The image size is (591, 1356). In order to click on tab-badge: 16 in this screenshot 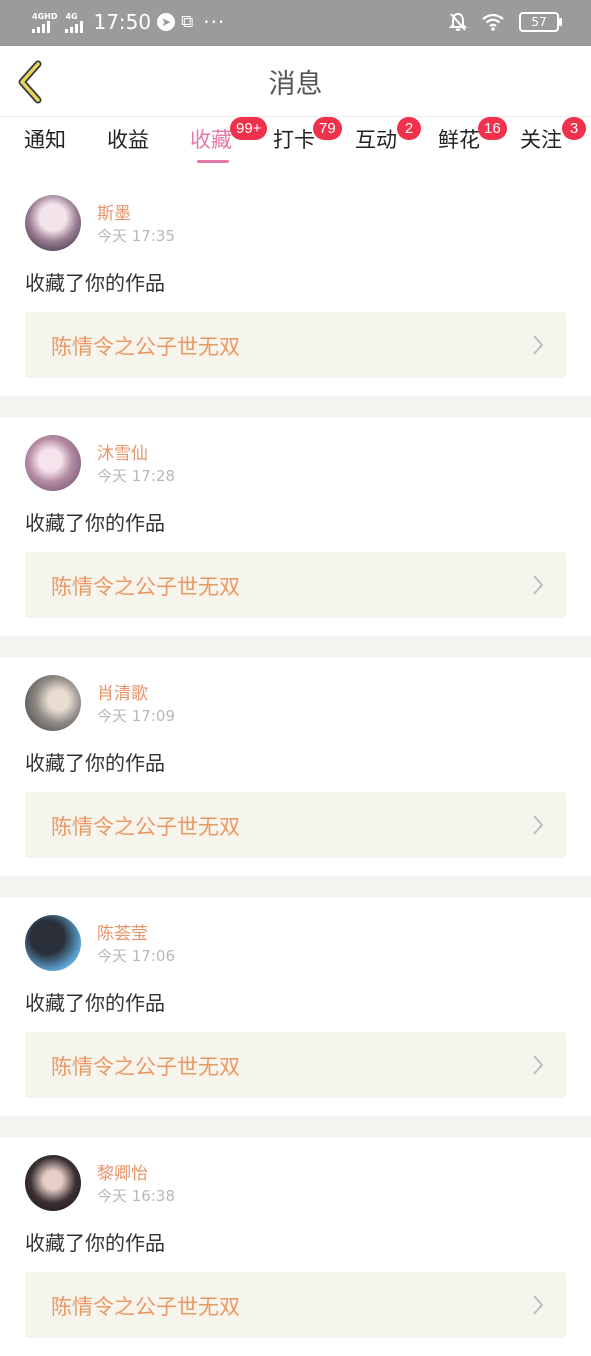, I will do `click(492, 128)`.